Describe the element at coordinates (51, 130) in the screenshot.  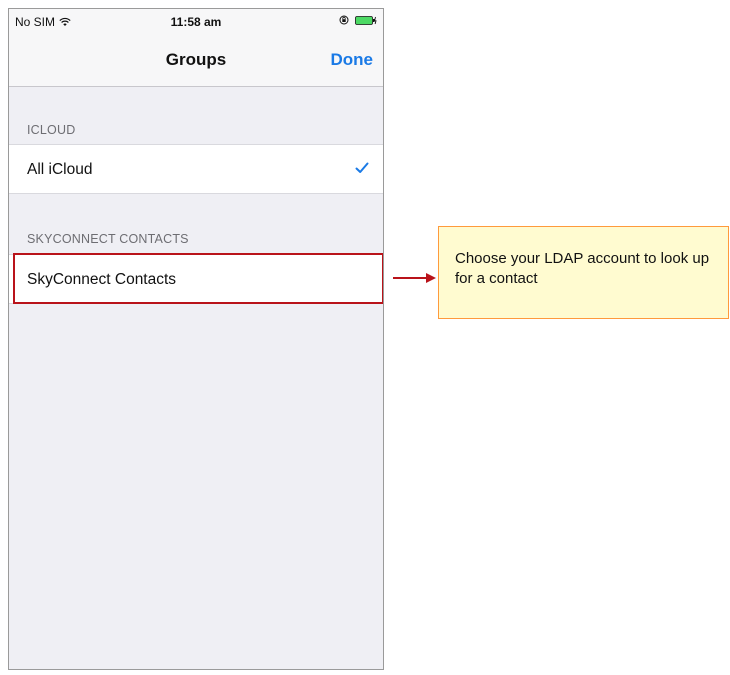
I see `section-header-icloud: ICLOUD` at that location.